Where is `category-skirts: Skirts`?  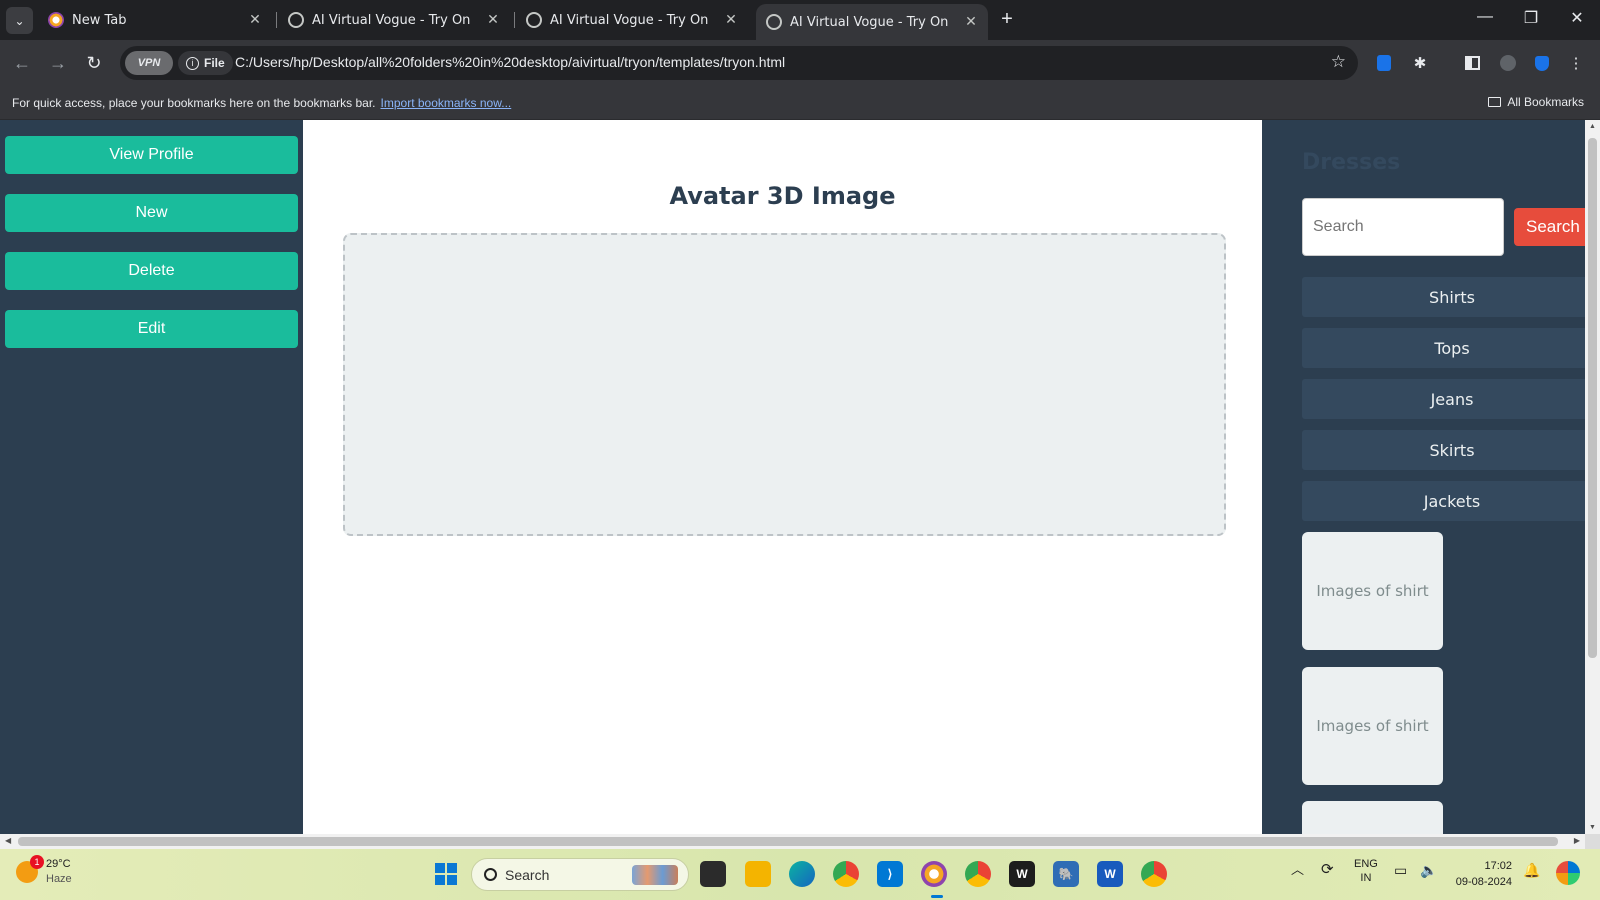 category-skirts: Skirts is located at coordinates (1443, 450).